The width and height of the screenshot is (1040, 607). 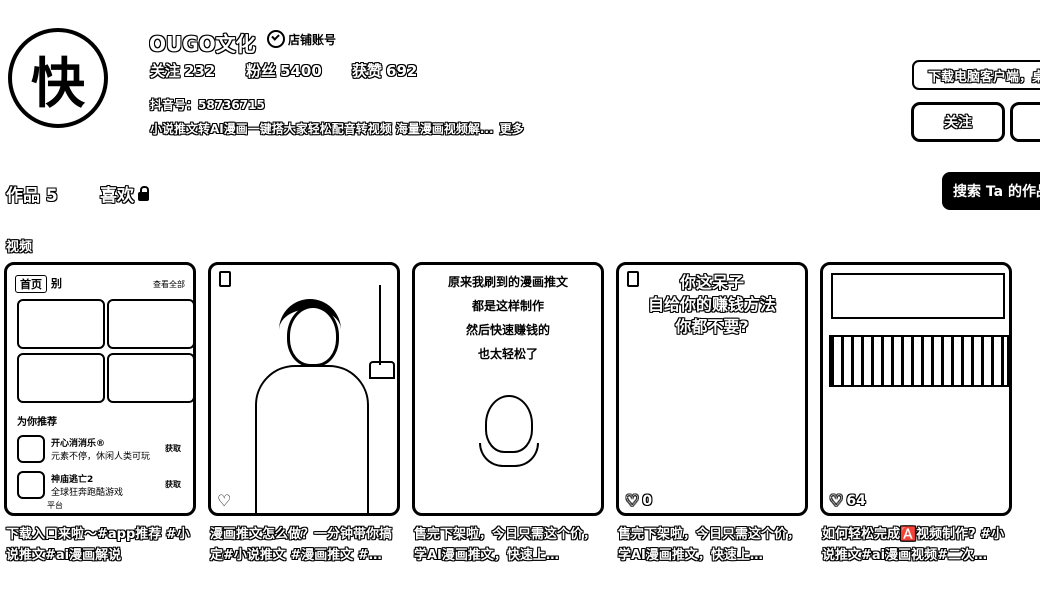 I want to click on thumb-text-line: 自给你的赚钱方法, so click(x=711, y=304).